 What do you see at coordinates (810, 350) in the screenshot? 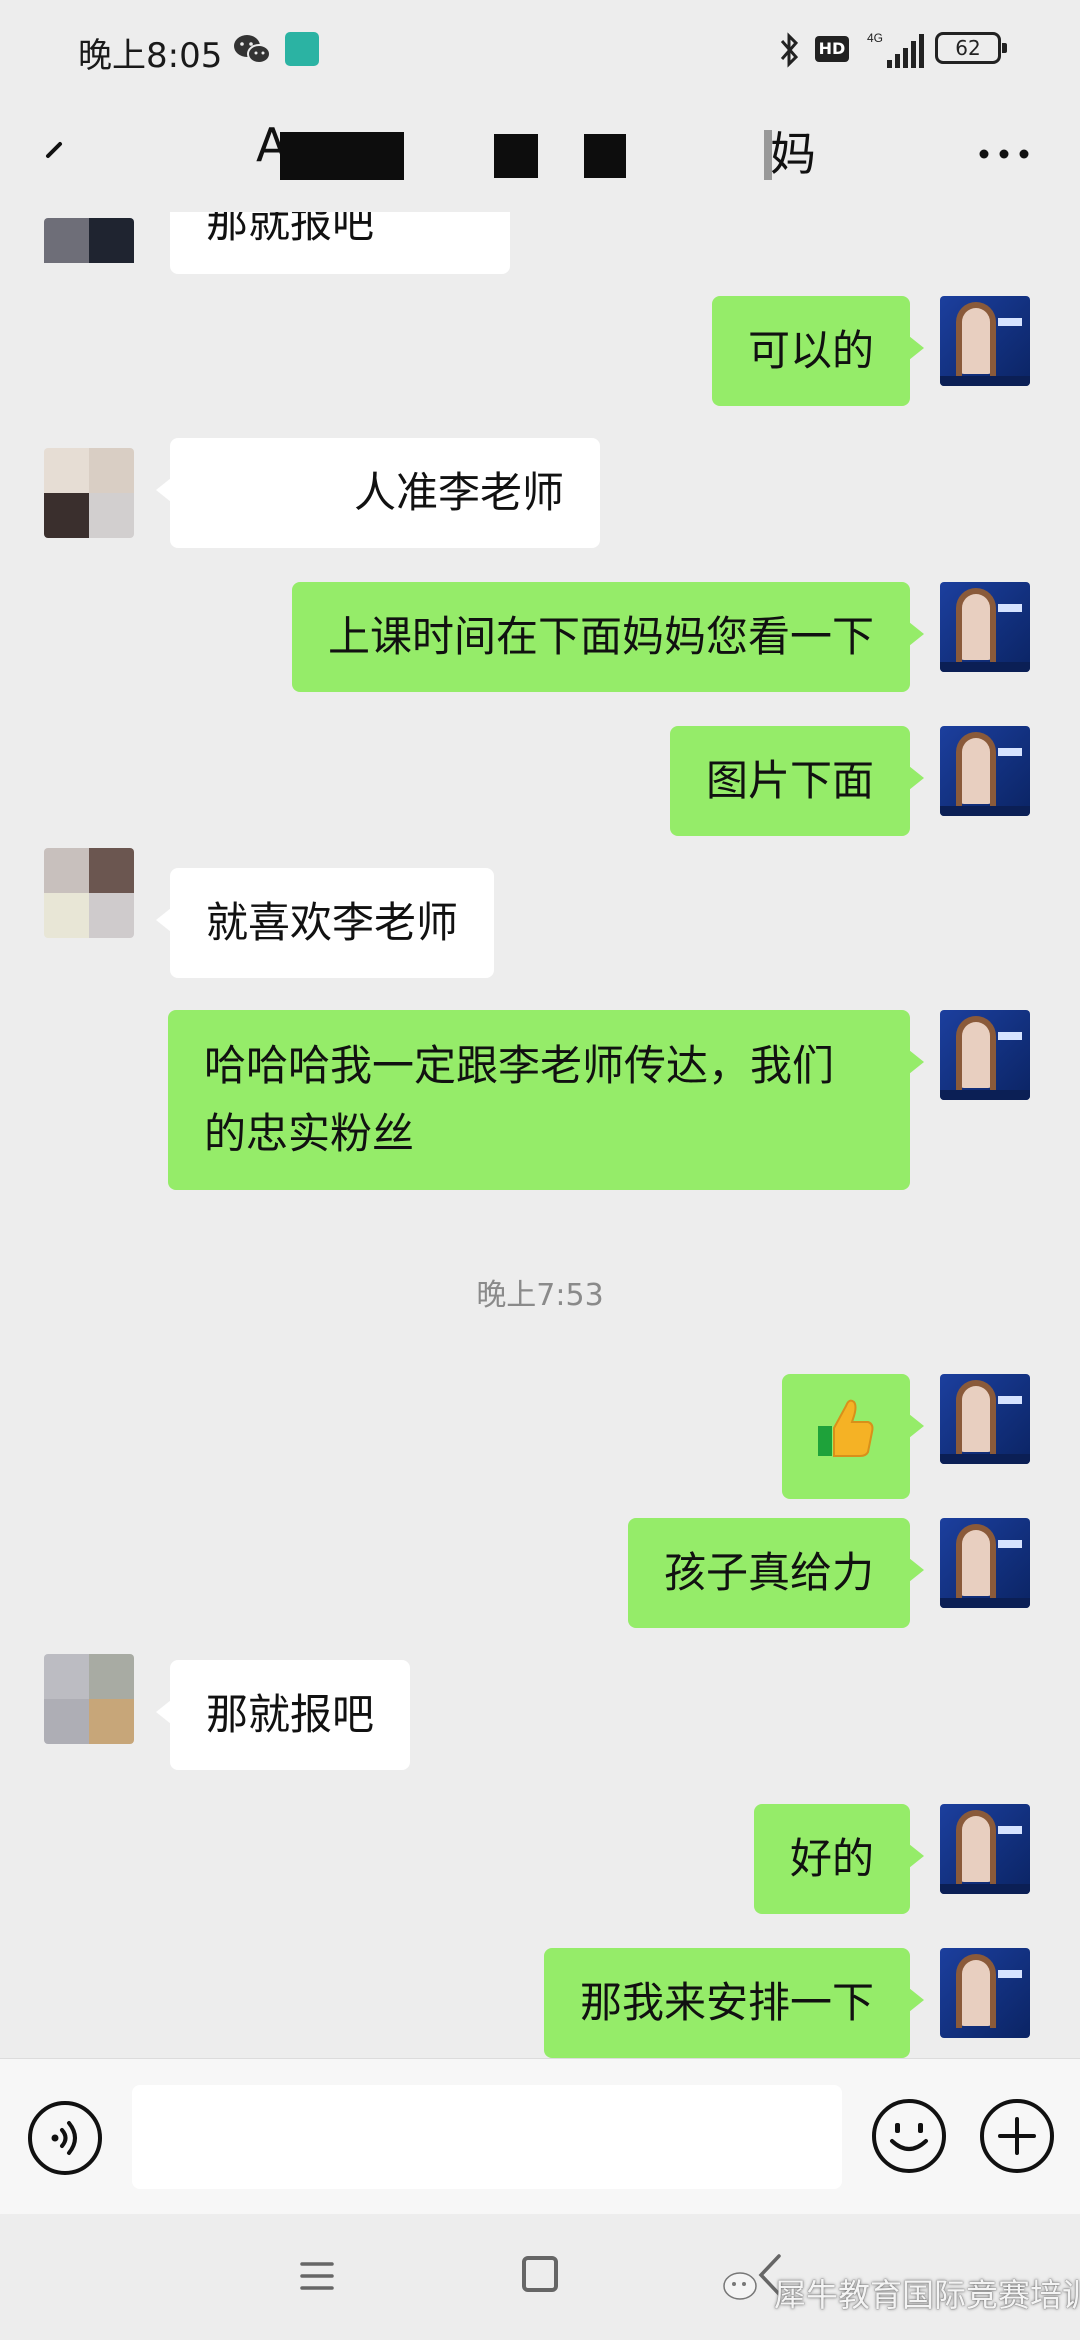
I see `message-text: 可以的` at bounding box center [810, 350].